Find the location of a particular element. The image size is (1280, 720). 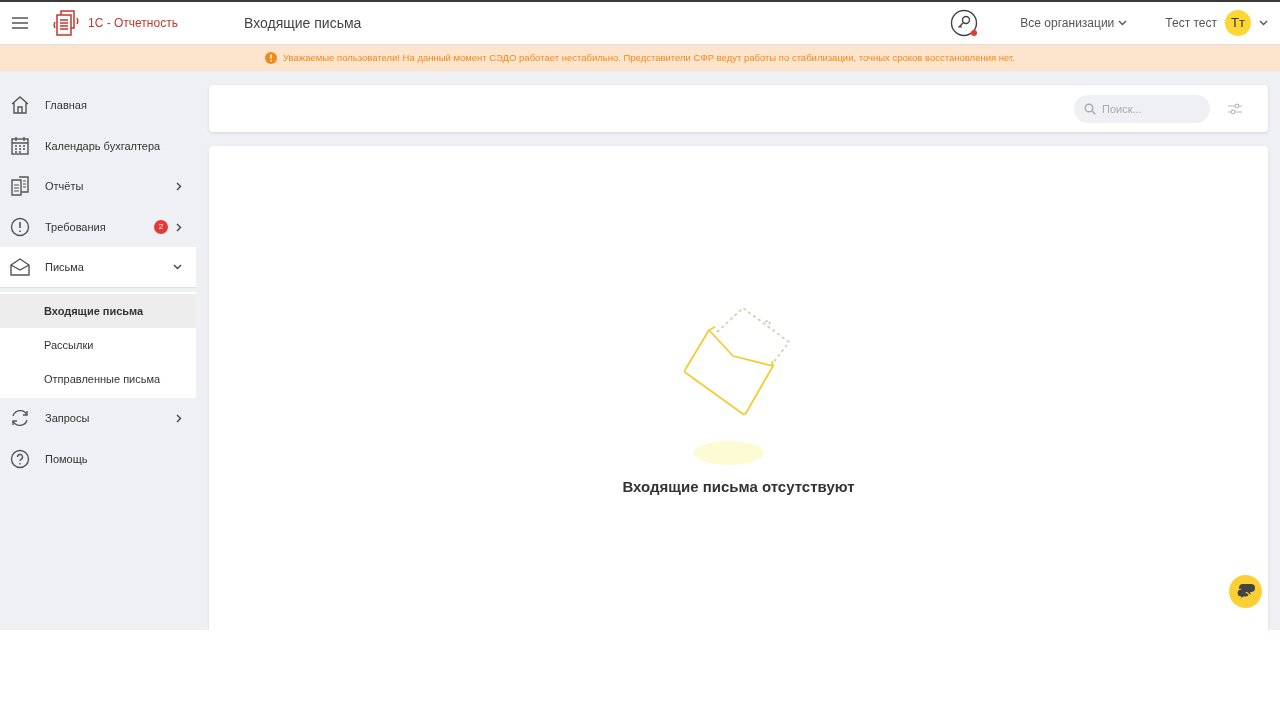

sidebar-item: Письма is located at coordinates (98, 267).